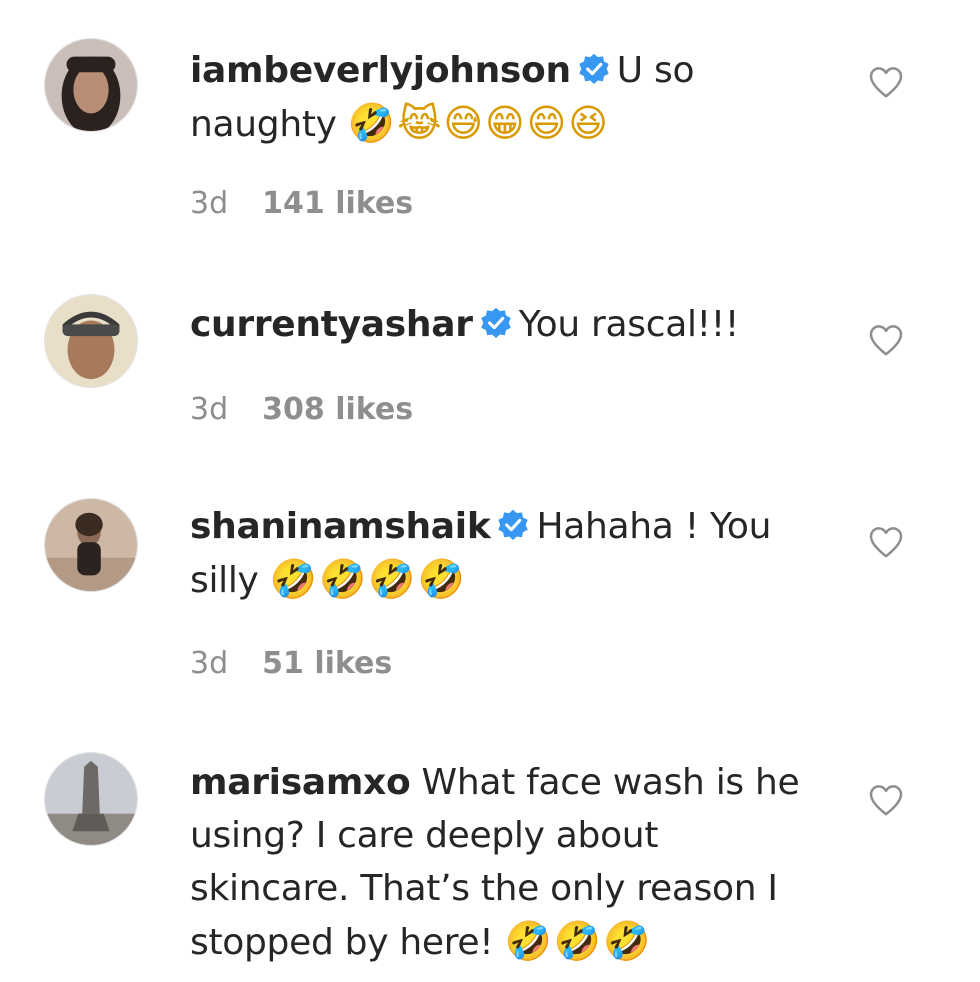 The height and width of the screenshot is (982, 980). Describe the element at coordinates (91, 85) in the screenshot. I see `avatar-iambeverlyjohnson` at that location.